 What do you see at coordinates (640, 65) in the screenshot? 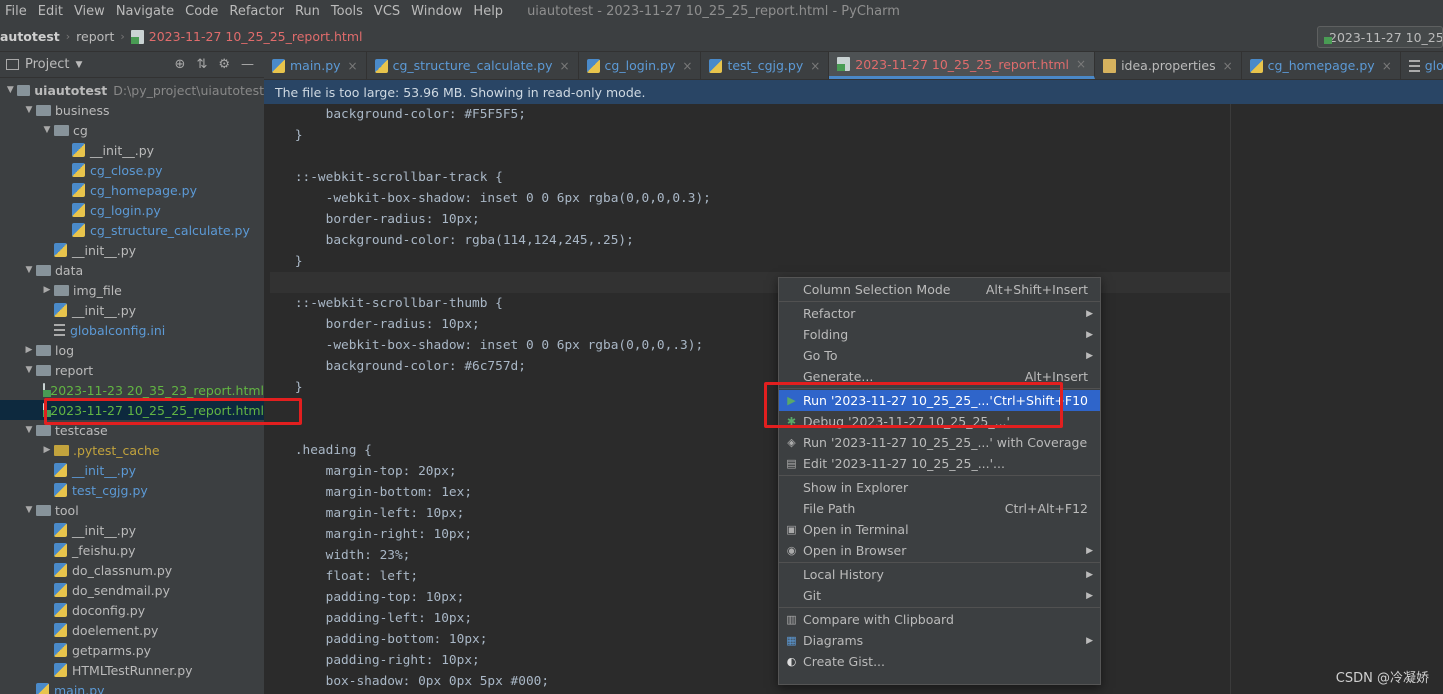
I see `editor-tab: cg_login.py ×` at bounding box center [640, 65].